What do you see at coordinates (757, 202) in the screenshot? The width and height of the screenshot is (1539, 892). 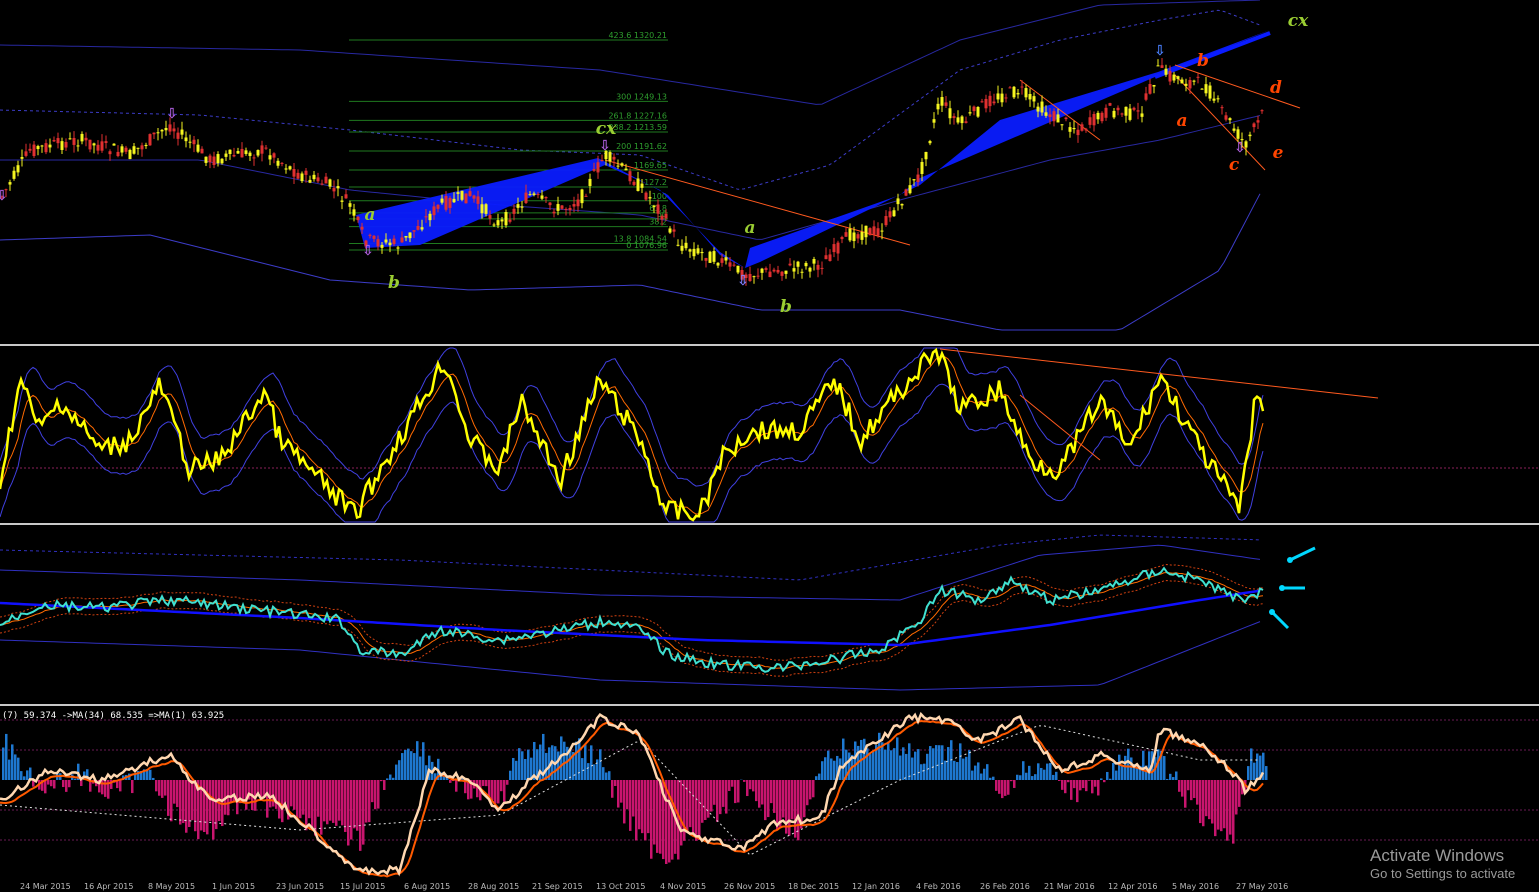 I see `trend-line` at bounding box center [757, 202].